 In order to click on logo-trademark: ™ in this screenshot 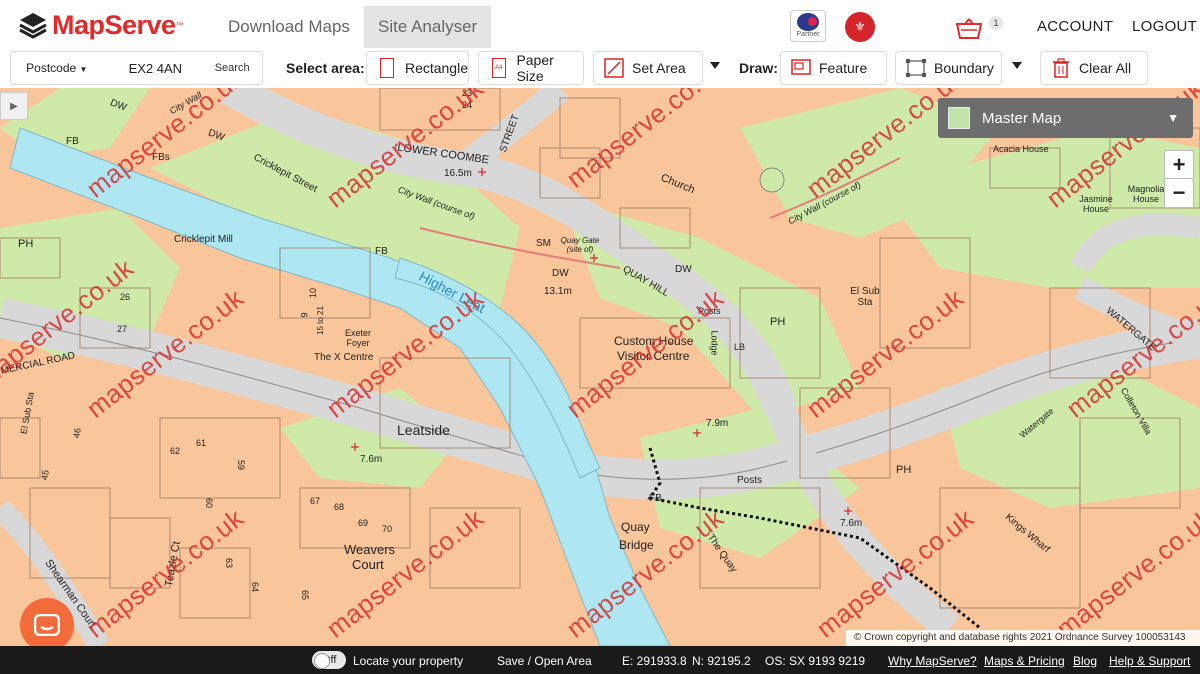, I will do `click(179, 25)`.